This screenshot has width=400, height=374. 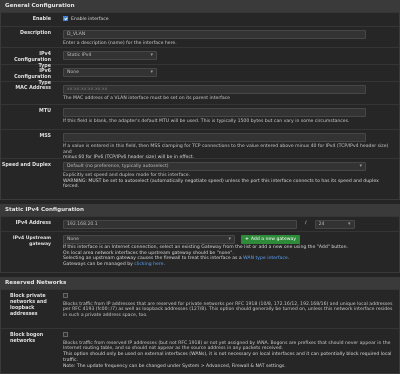 I want to click on mac-label: MAC Address, so click(x=33, y=88).